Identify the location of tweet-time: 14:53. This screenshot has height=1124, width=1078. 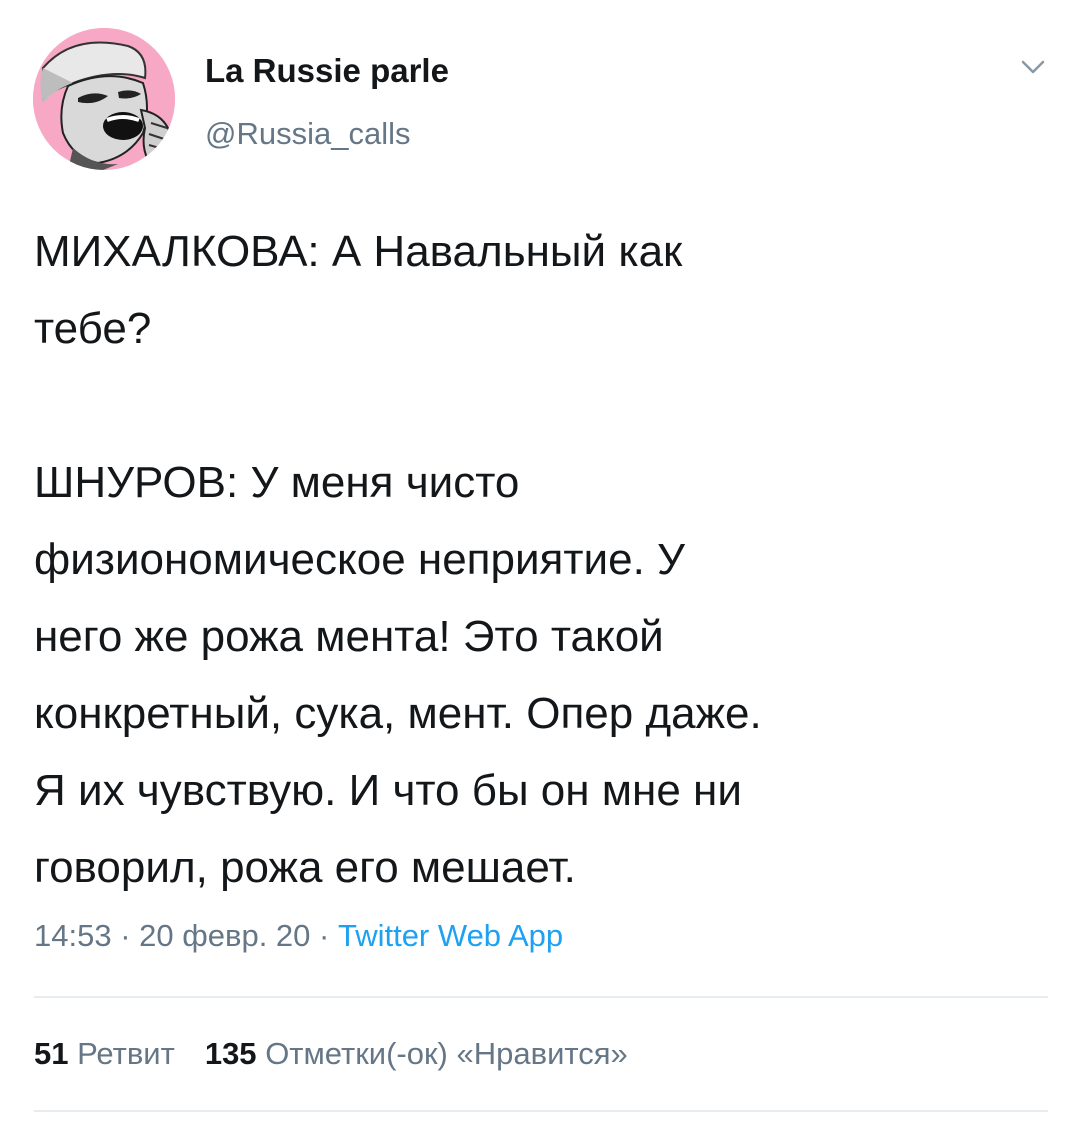
(73, 935).